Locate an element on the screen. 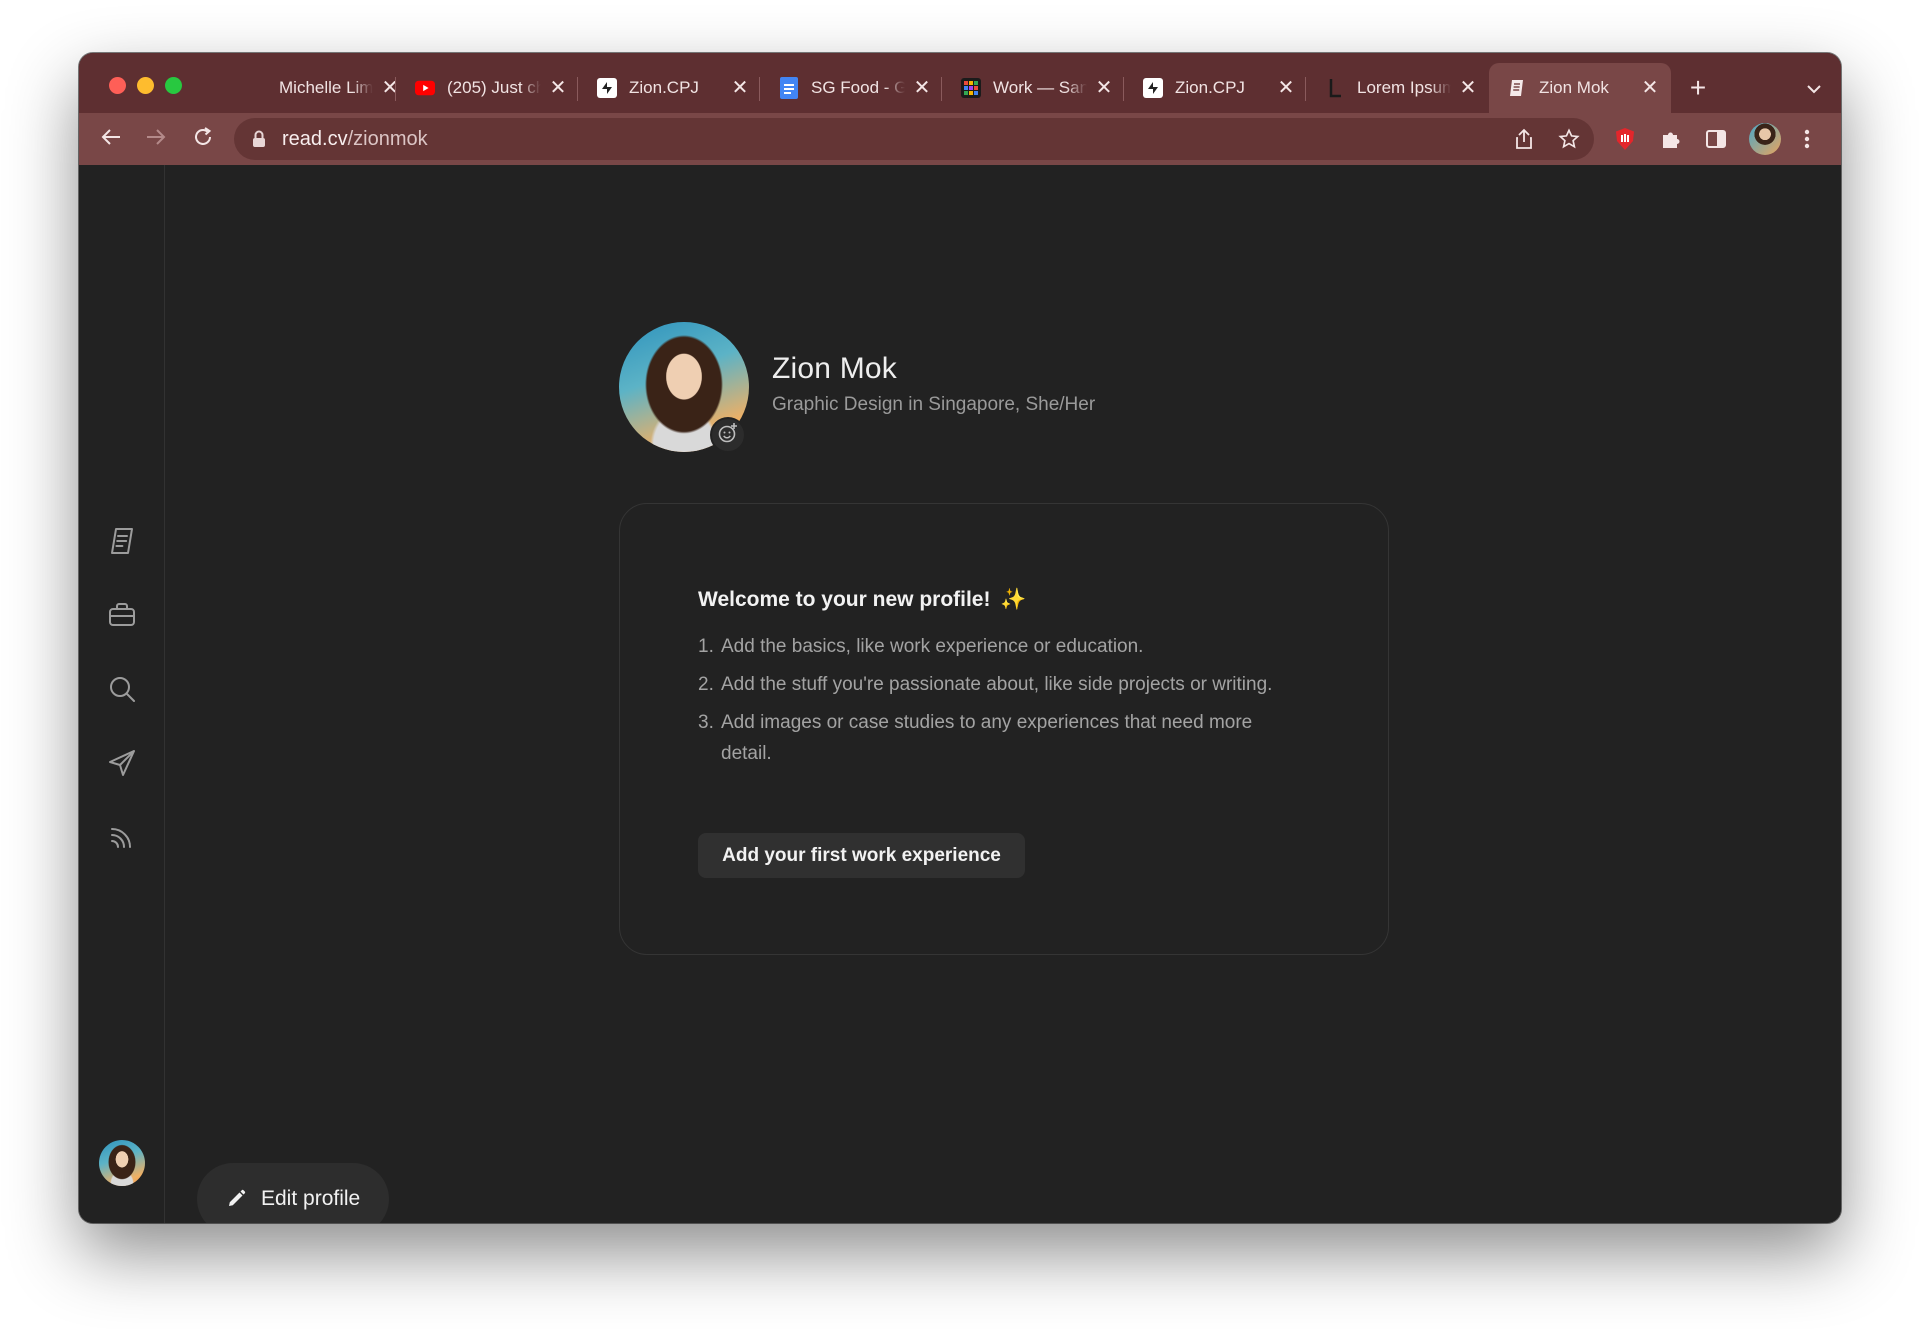 This screenshot has height=1329, width=1920. profile-subtitle: Graphic Design in Singapore, She/Her is located at coordinates (934, 404).